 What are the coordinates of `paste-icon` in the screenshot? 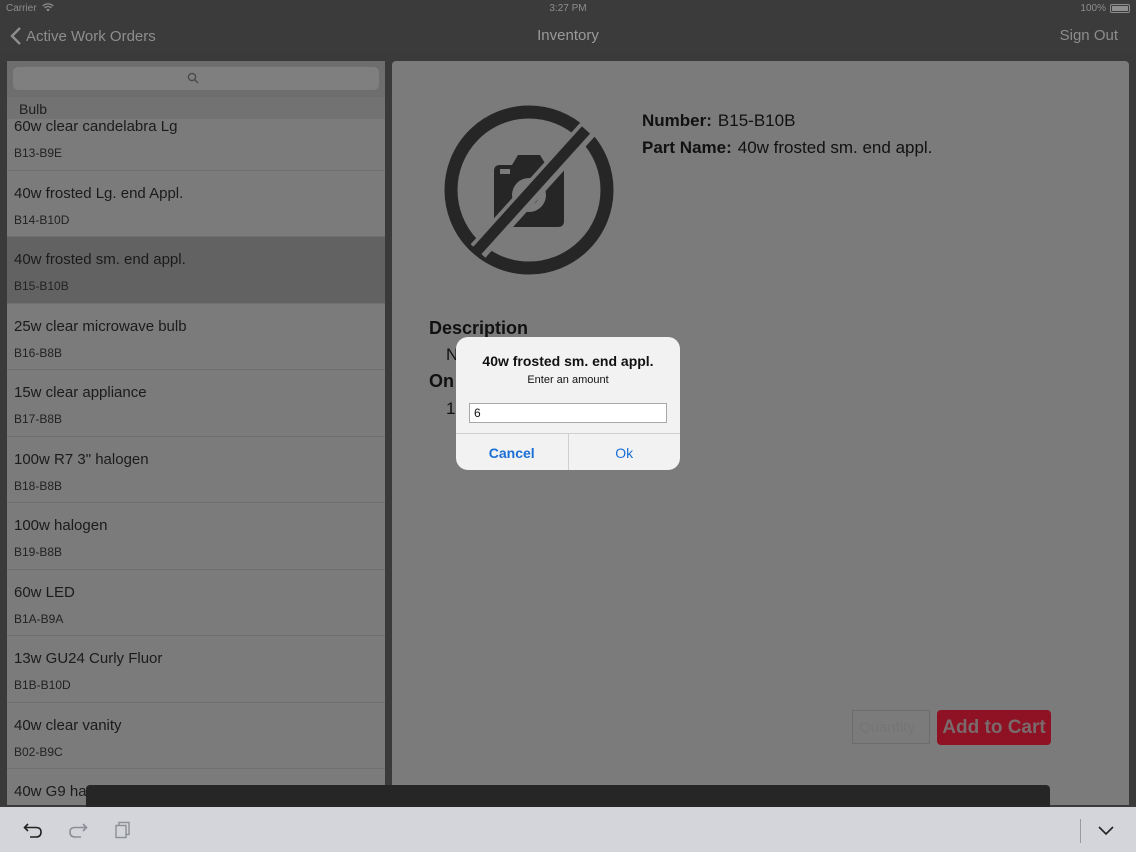 It's located at (123, 830).